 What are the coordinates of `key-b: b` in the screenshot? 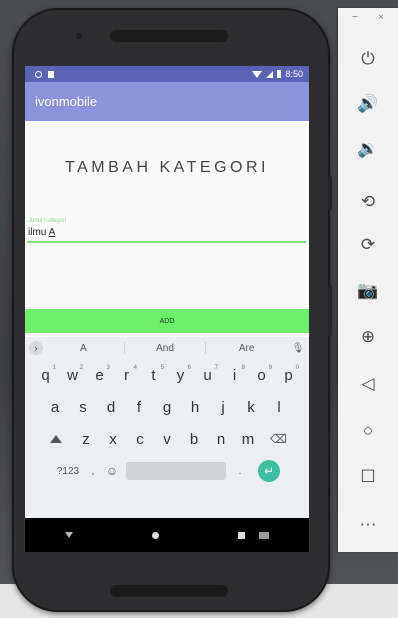 It's located at (194, 439).